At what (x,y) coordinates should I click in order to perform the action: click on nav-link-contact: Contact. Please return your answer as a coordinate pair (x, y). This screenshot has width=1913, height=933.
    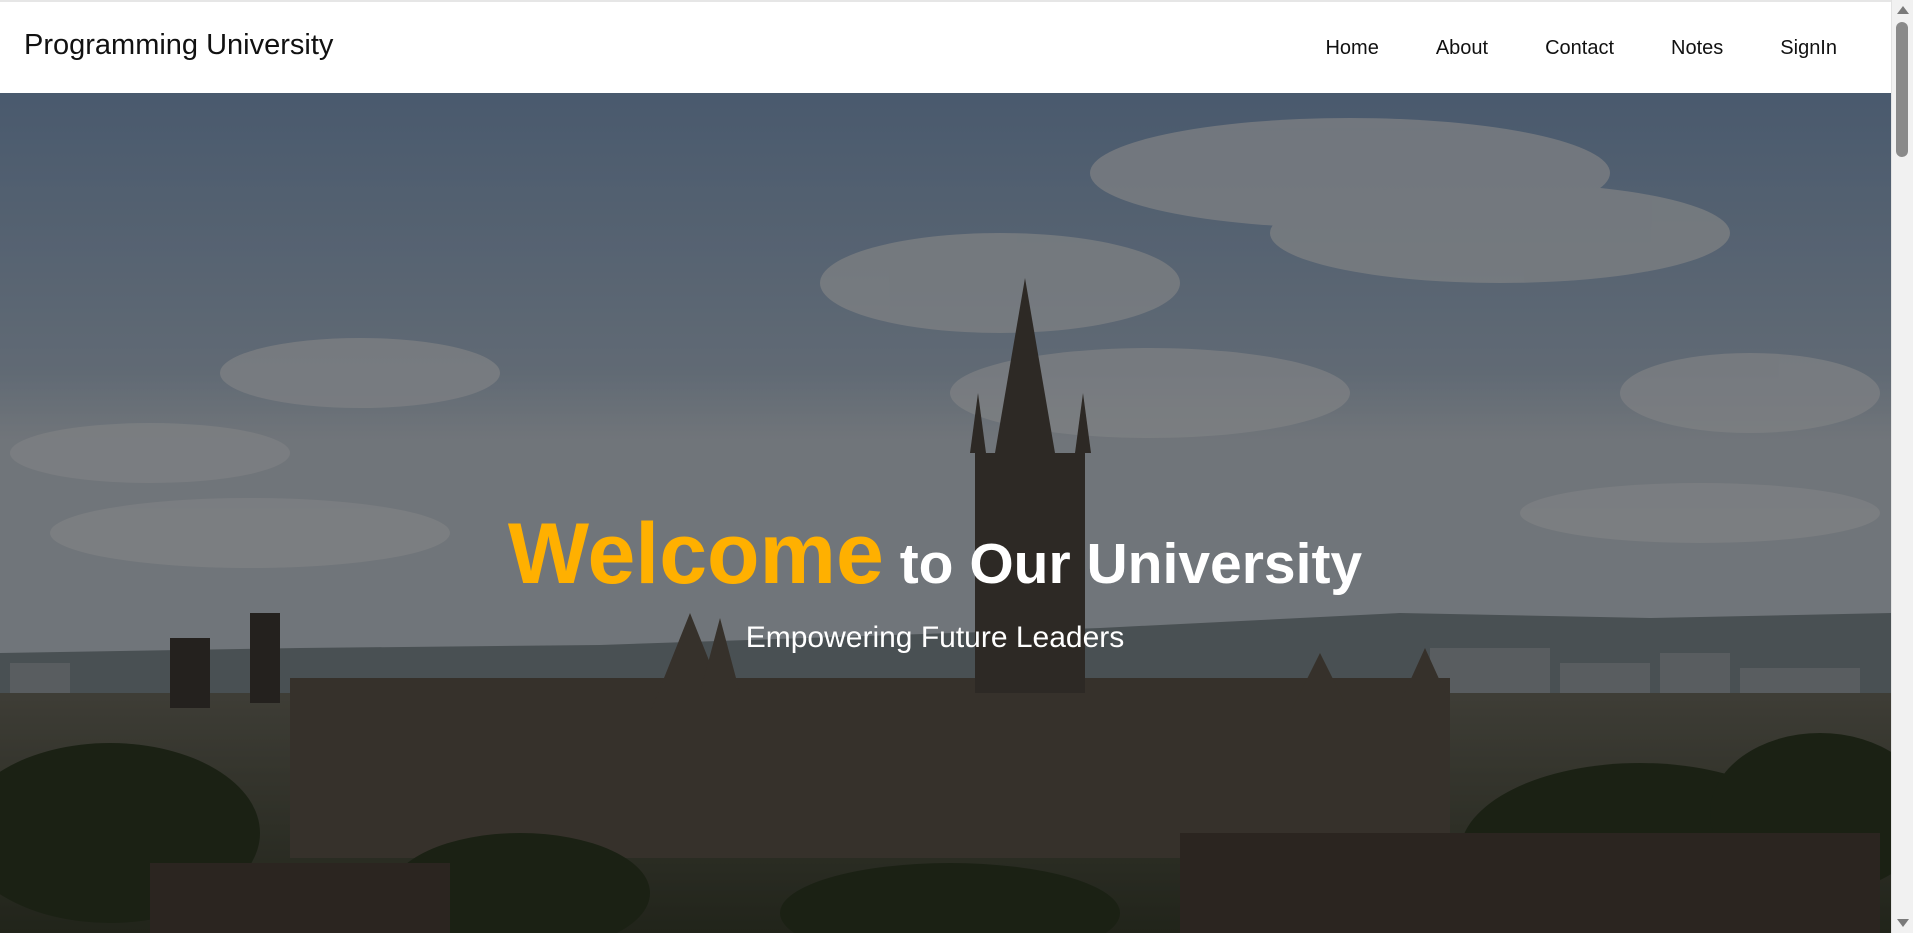
    Looking at the image, I should click on (1579, 48).